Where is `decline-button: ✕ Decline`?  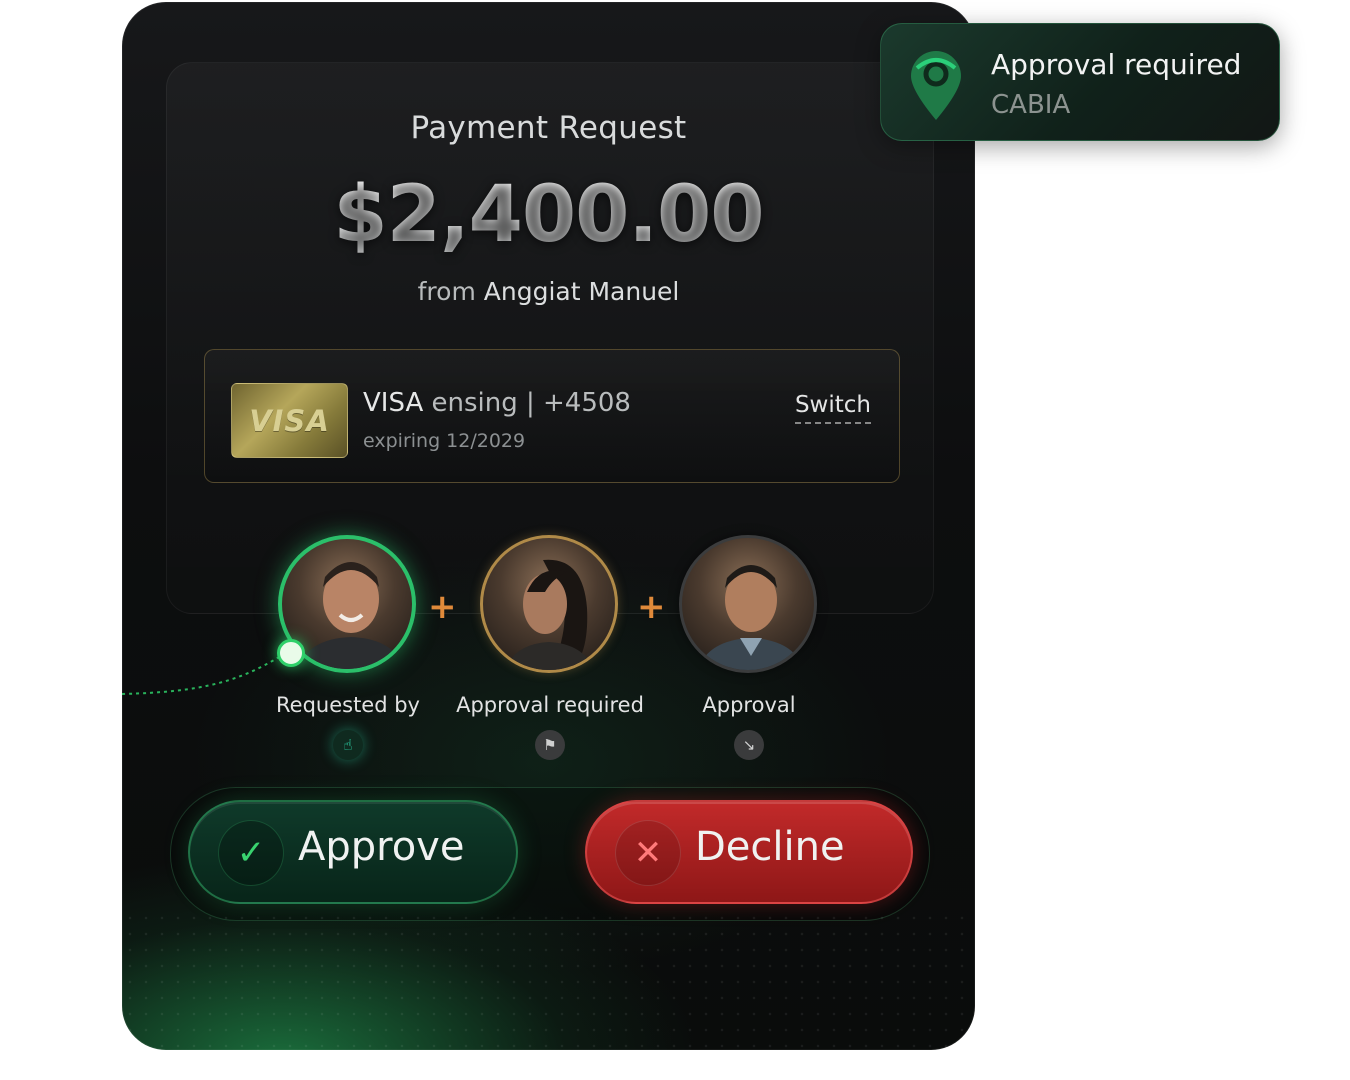
decline-button: ✕ Decline is located at coordinates (749, 852).